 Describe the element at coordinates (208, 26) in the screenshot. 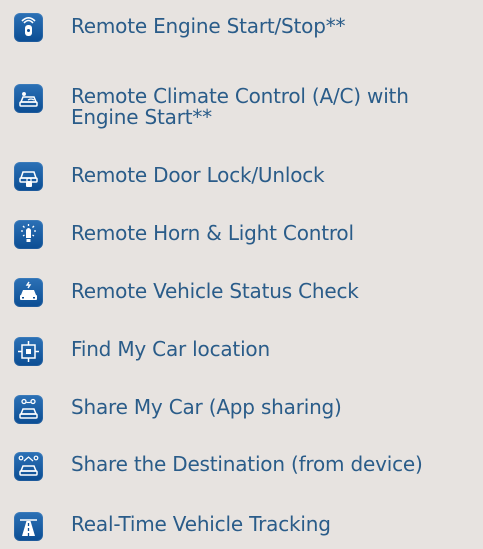

I see `feature-label: Remote Engine Start/Stop**` at that location.